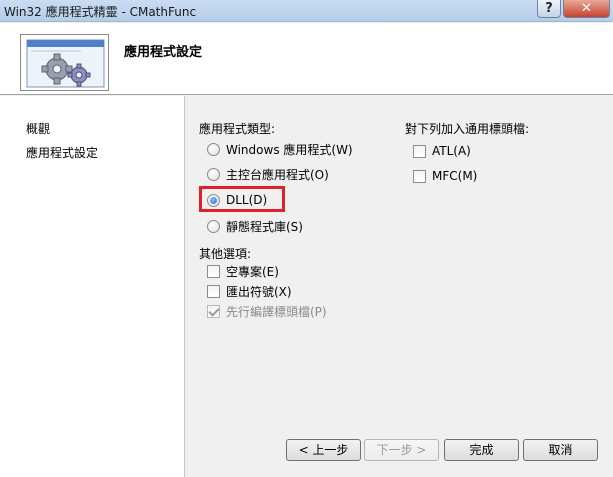 The image size is (613, 477). I want to click on title-bar: Win32 應用程式精靈 - CMathFunc ? ✕, so click(306, 11).